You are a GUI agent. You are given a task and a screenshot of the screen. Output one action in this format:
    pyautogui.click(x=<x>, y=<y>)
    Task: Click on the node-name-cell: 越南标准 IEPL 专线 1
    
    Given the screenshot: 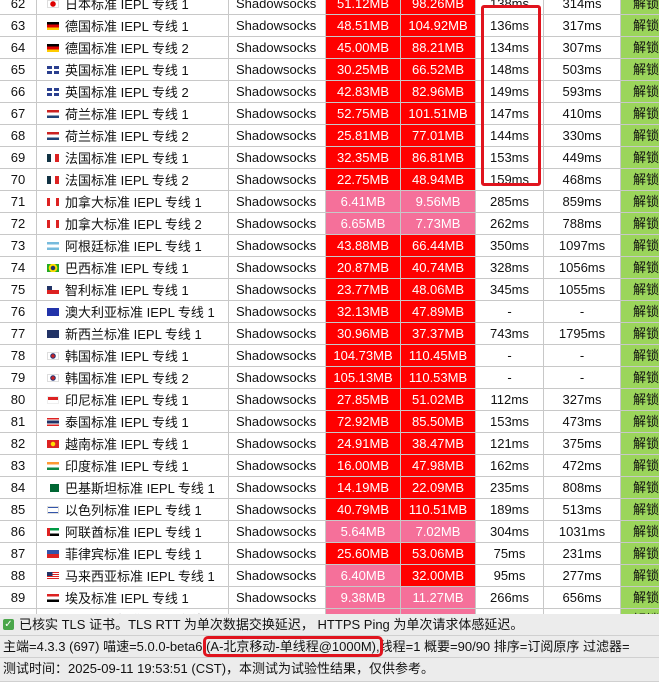 What is the action you would take?
    pyautogui.click(x=133, y=443)
    